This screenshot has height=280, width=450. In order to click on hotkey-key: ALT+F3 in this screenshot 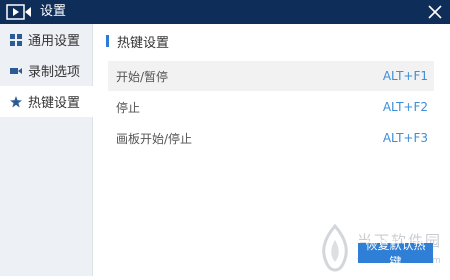, I will do `click(405, 138)`.